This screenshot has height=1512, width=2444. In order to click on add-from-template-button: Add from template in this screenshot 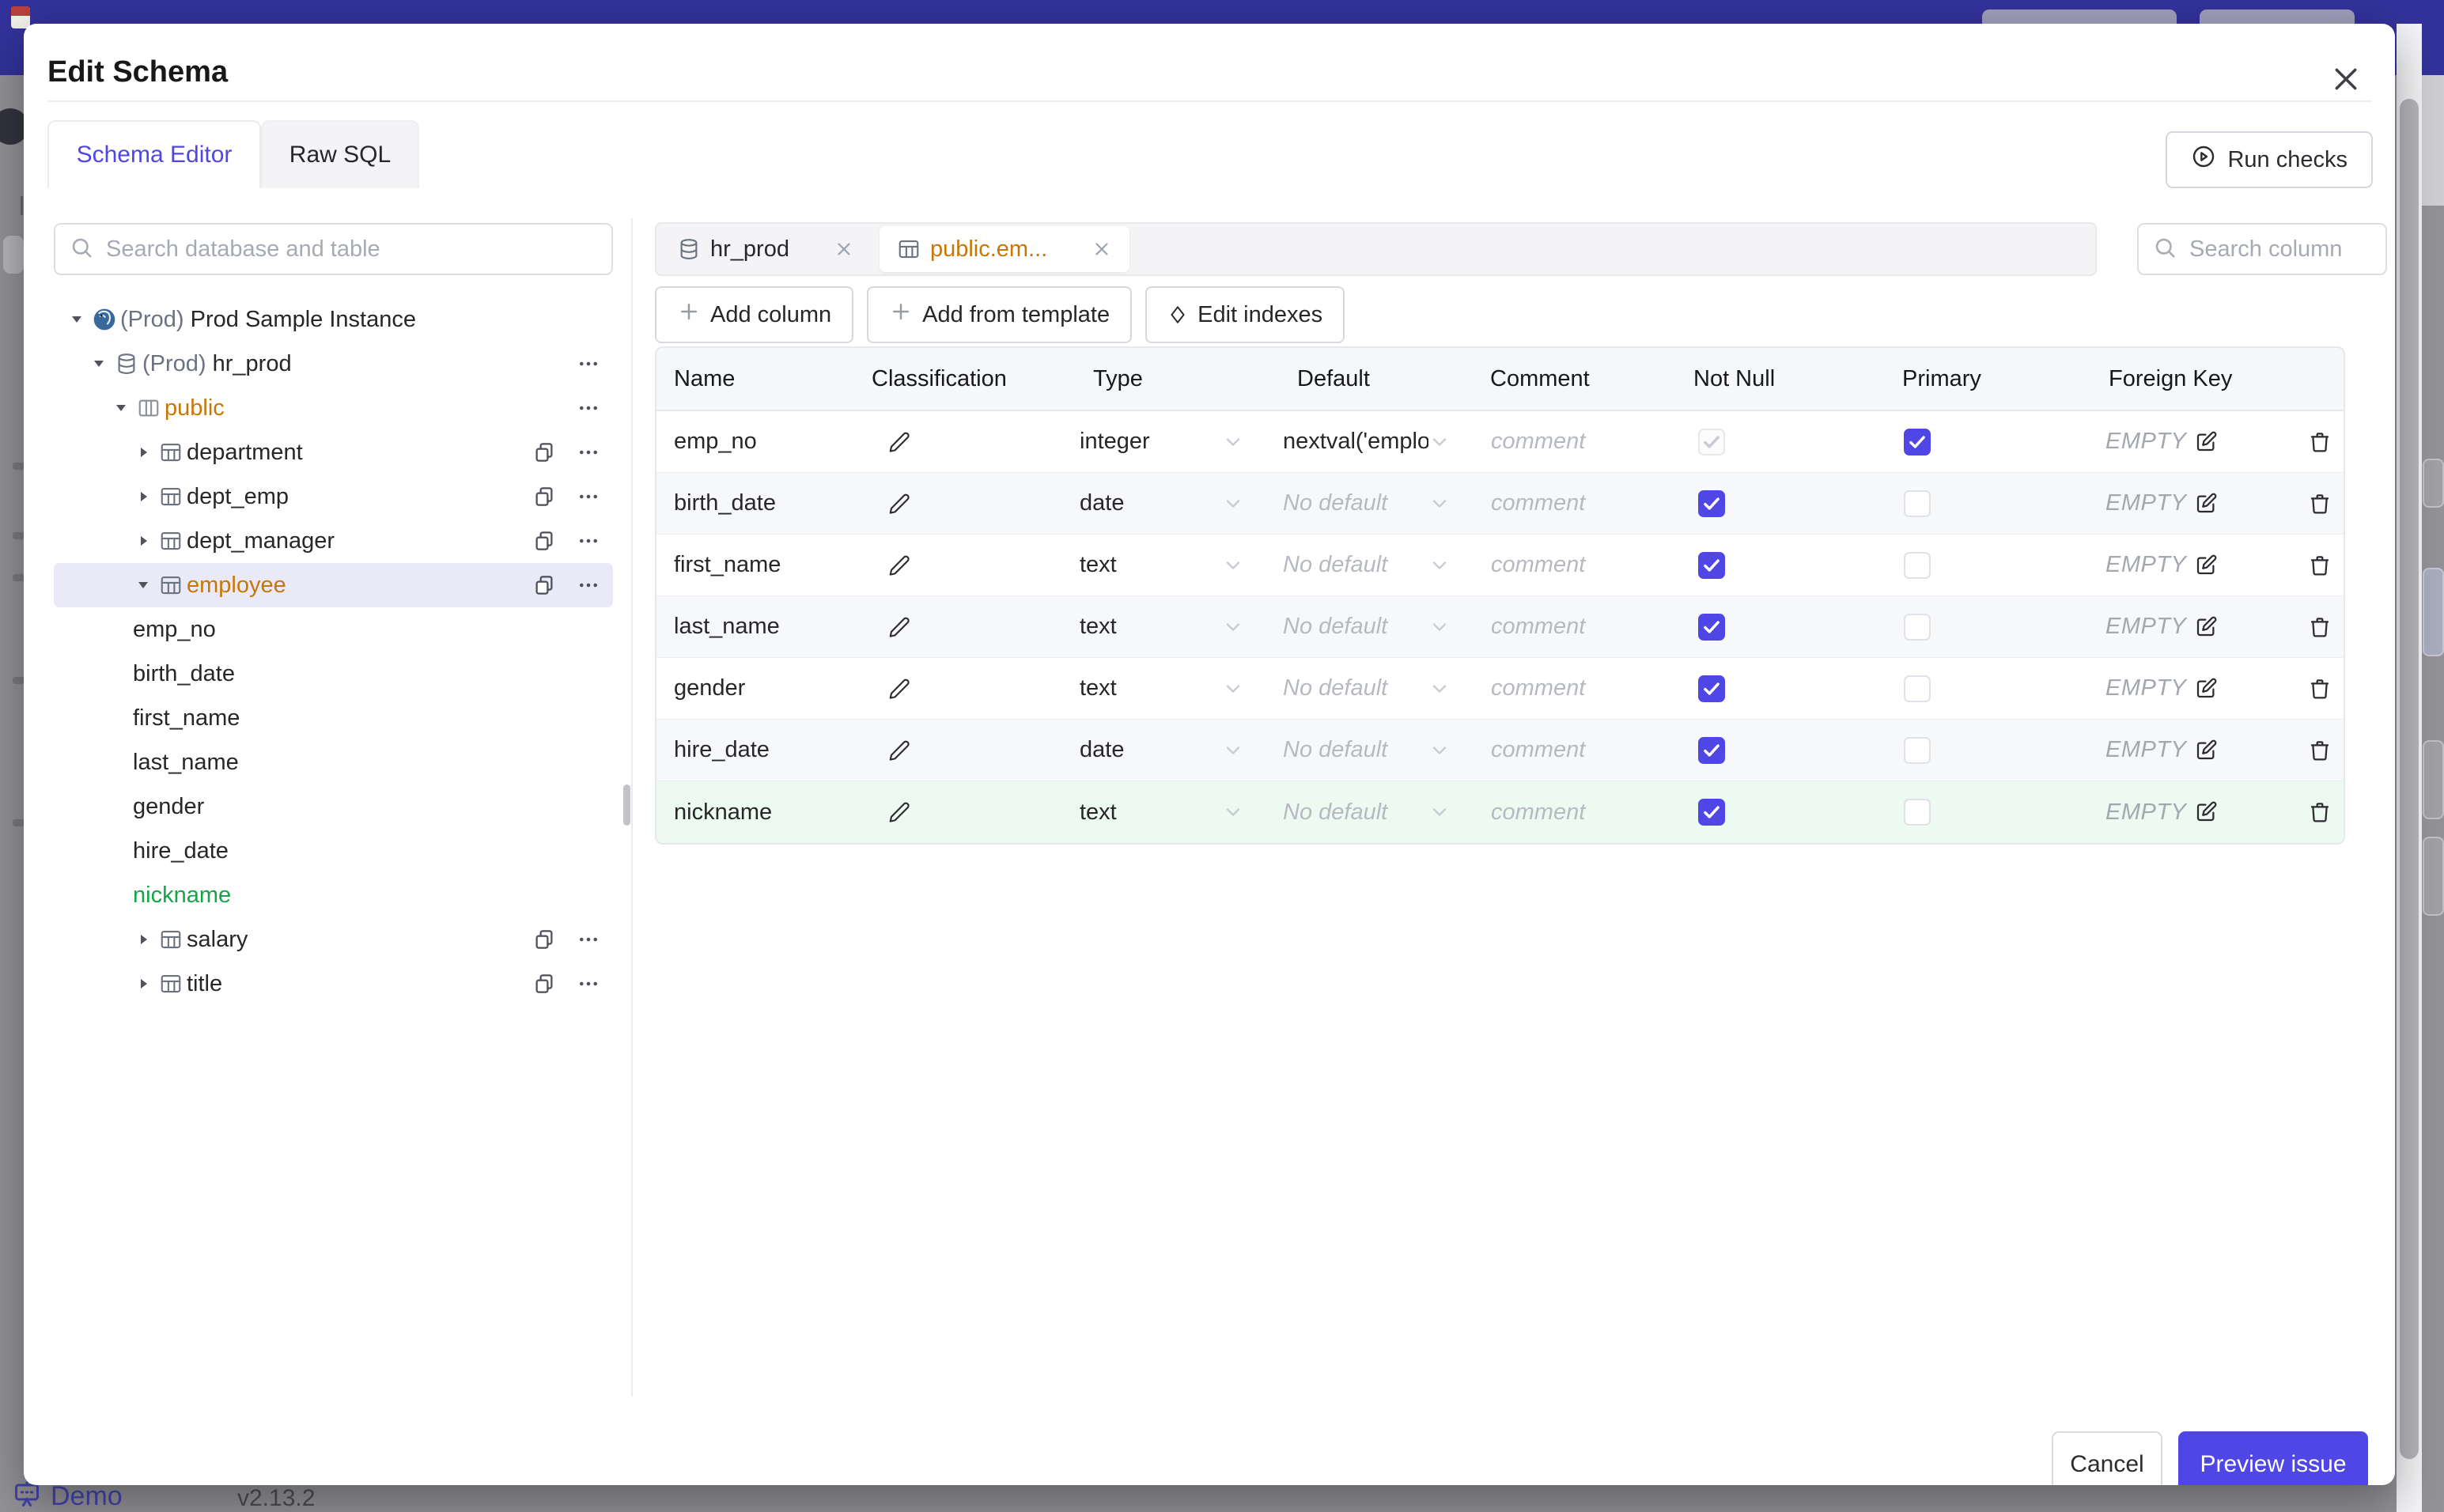, I will do `click(1000, 314)`.